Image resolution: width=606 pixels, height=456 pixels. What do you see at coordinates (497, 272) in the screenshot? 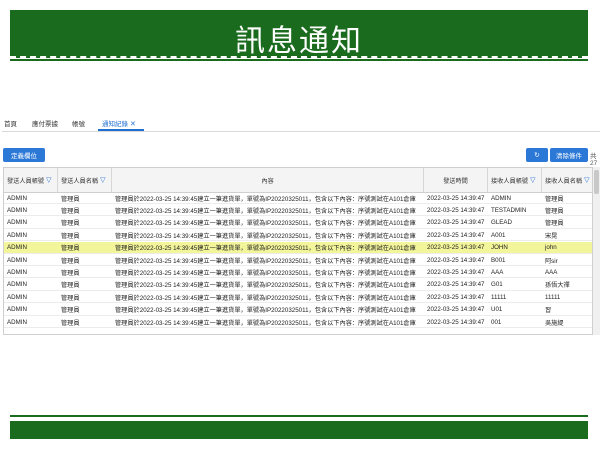
I see `cell-receiver-id: AAA` at bounding box center [497, 272].